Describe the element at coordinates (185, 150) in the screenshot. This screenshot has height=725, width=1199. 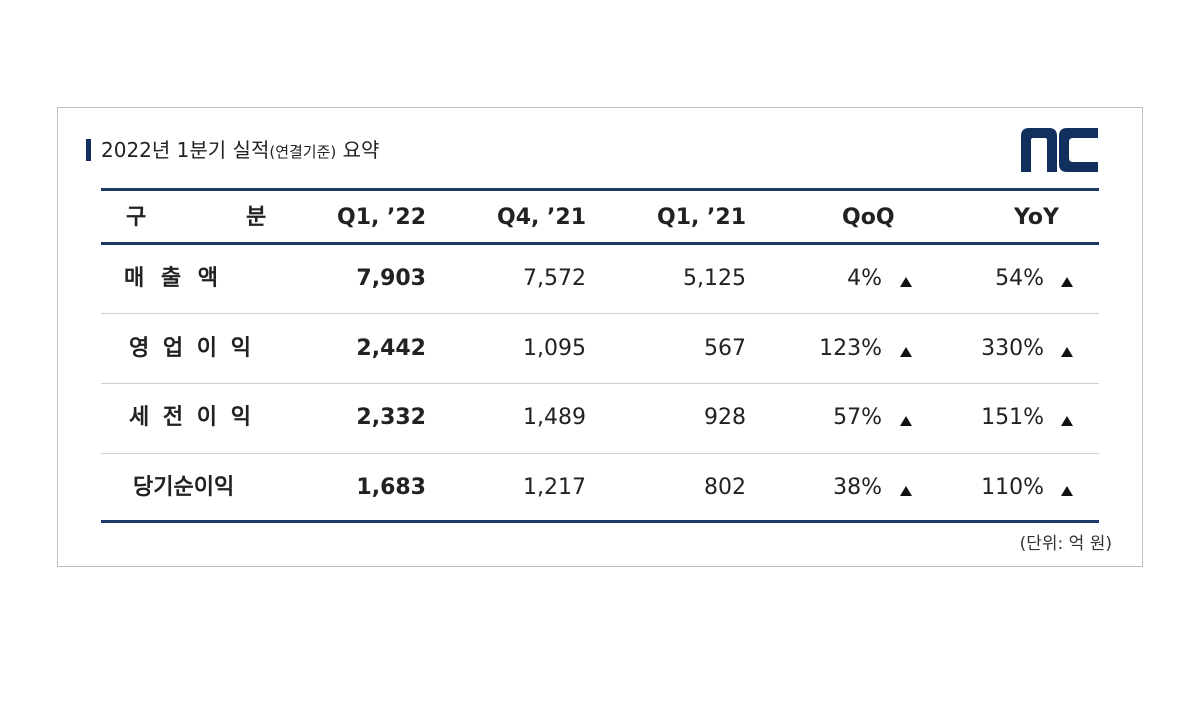
I see `title-main: 2022년 1분기 실적` at that location.